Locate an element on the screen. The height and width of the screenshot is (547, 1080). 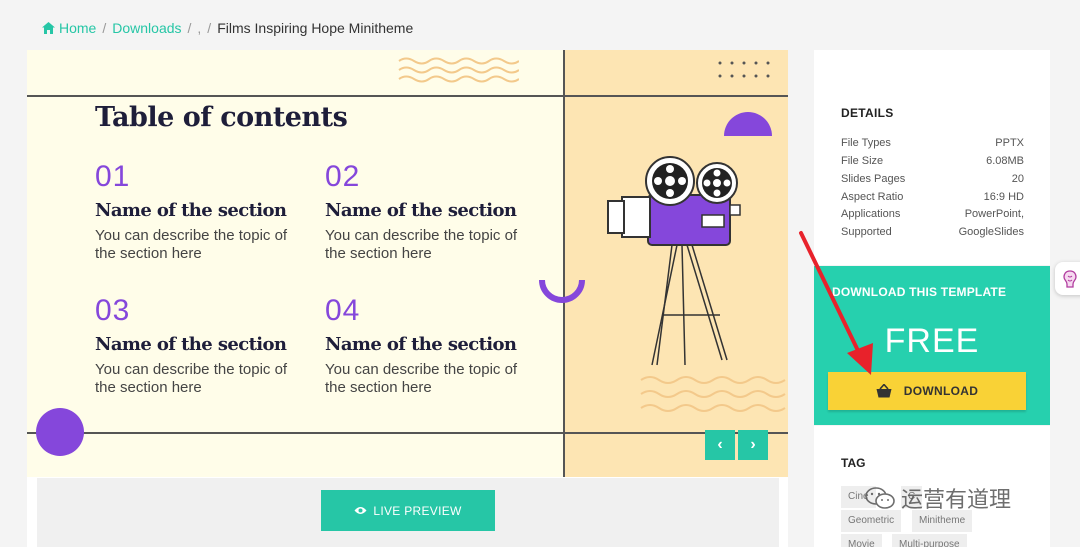
breadcrumb-current: Films Inspiring Hope Minitheme is located at coordinates (315, 28).